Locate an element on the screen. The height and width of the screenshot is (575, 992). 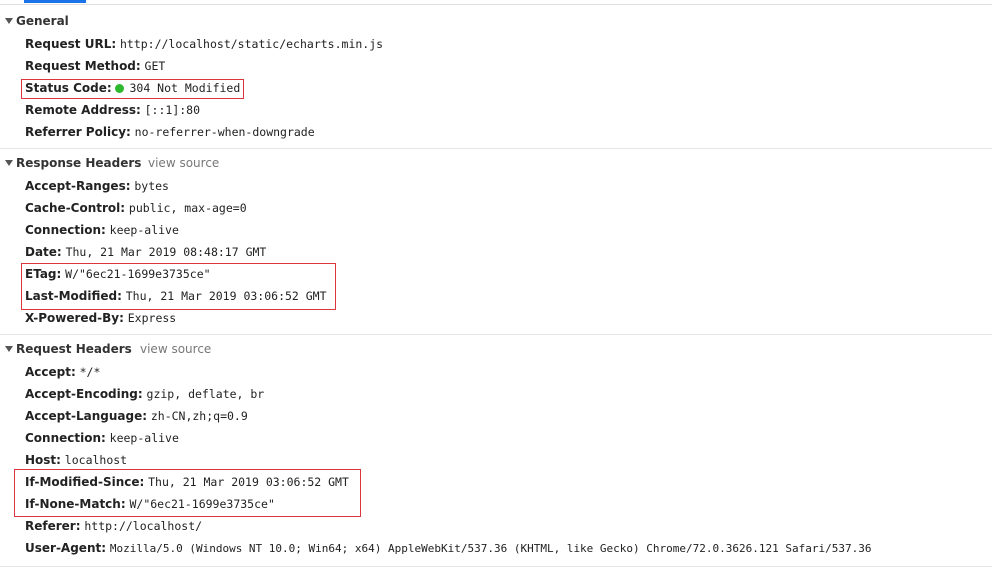
row-key: User-Agent: is located at coordinates (66, 548).